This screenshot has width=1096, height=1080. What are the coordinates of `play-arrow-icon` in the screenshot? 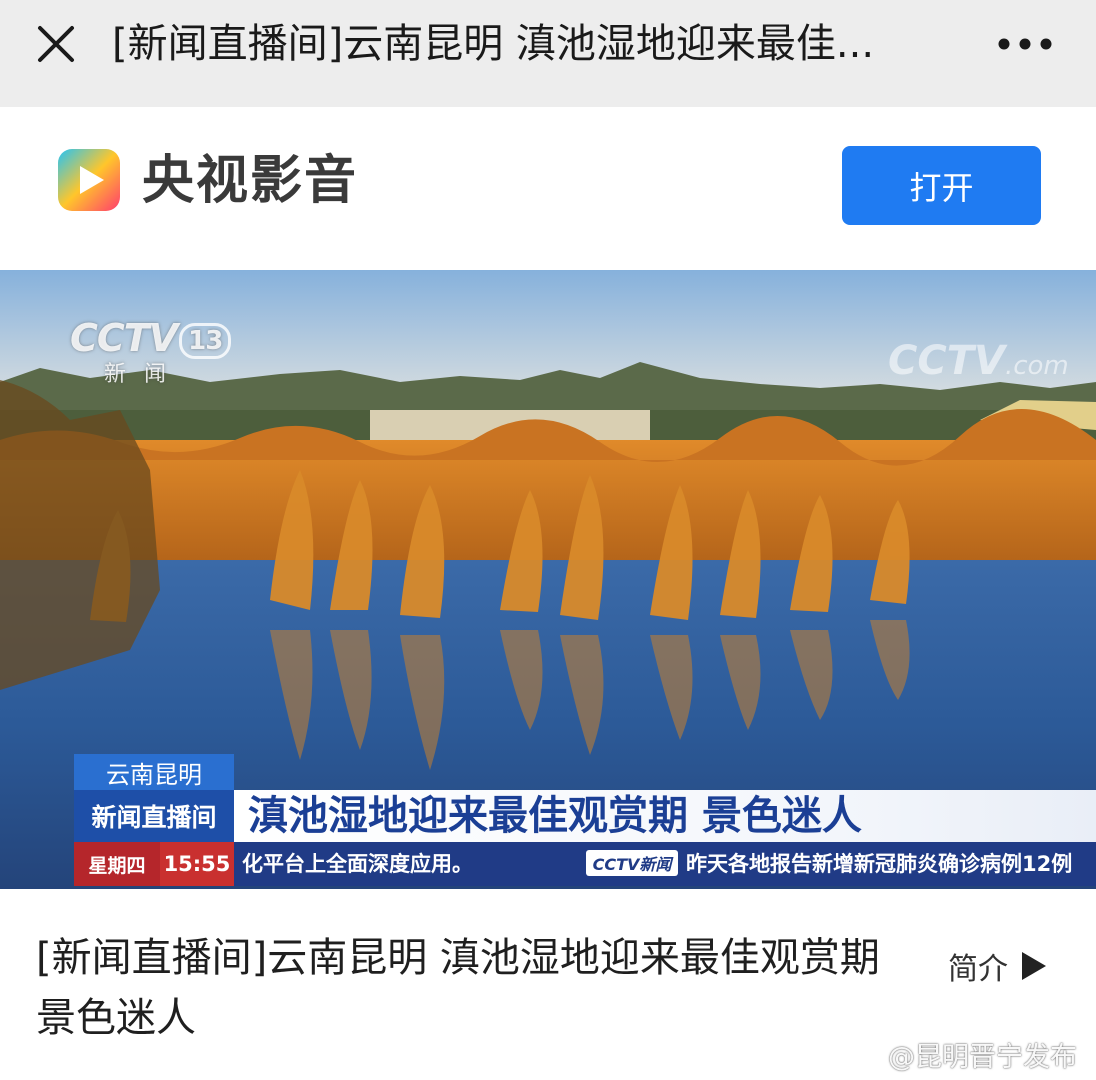 It's located at (1034, 966).